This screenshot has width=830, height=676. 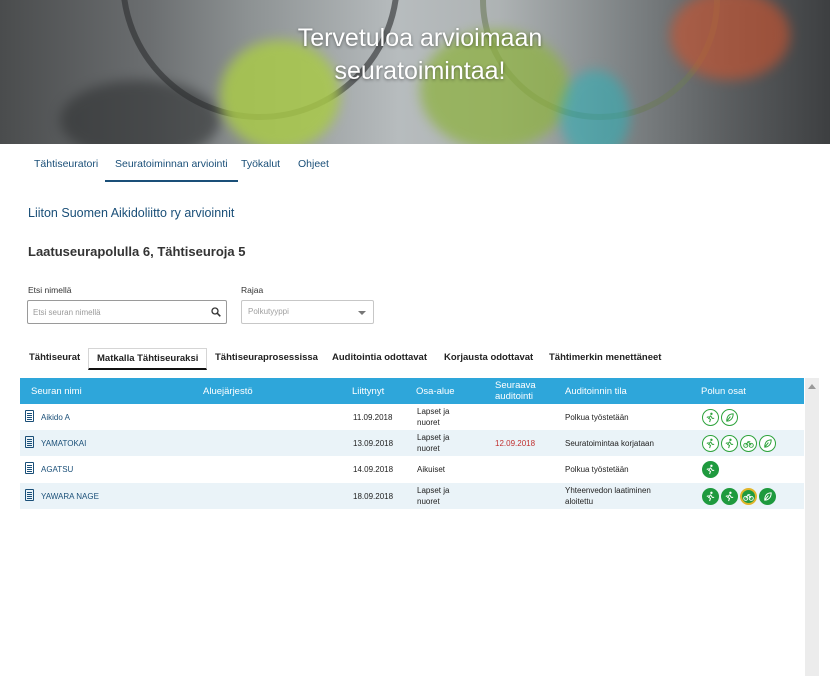 I want to click on column-header-area: Osa-alue, so click(x=435, y=391).